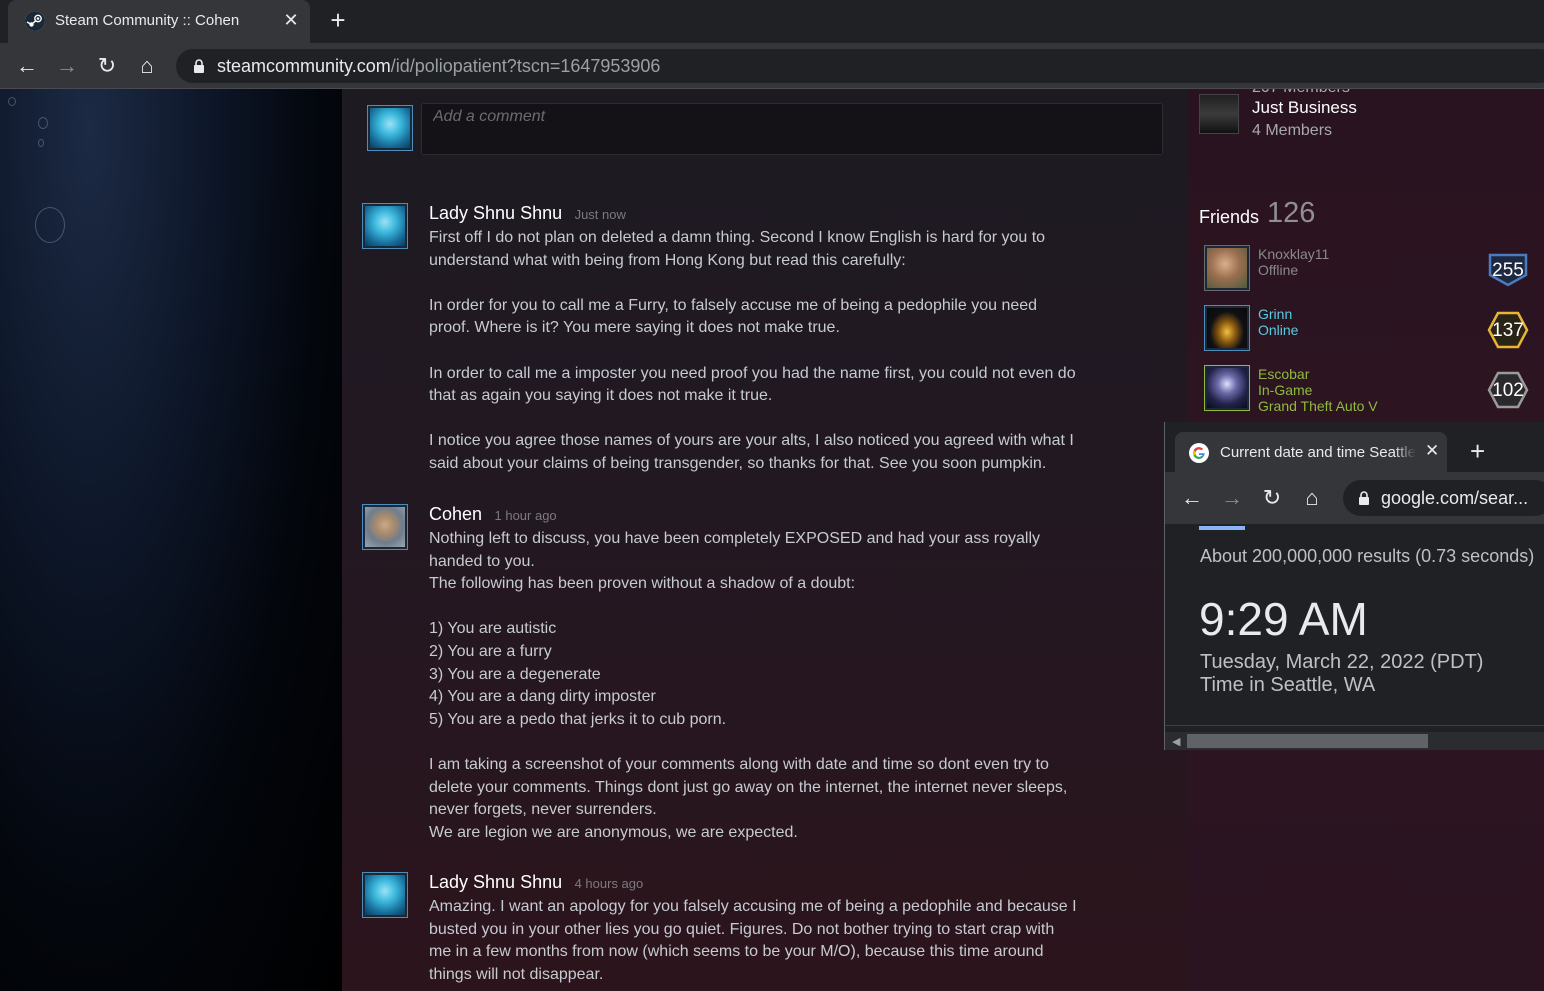  What do you see at coordinates (1229, 217) in the screenshot?
I see `friends-heading: Friends` at bounding box center [1229, 217].